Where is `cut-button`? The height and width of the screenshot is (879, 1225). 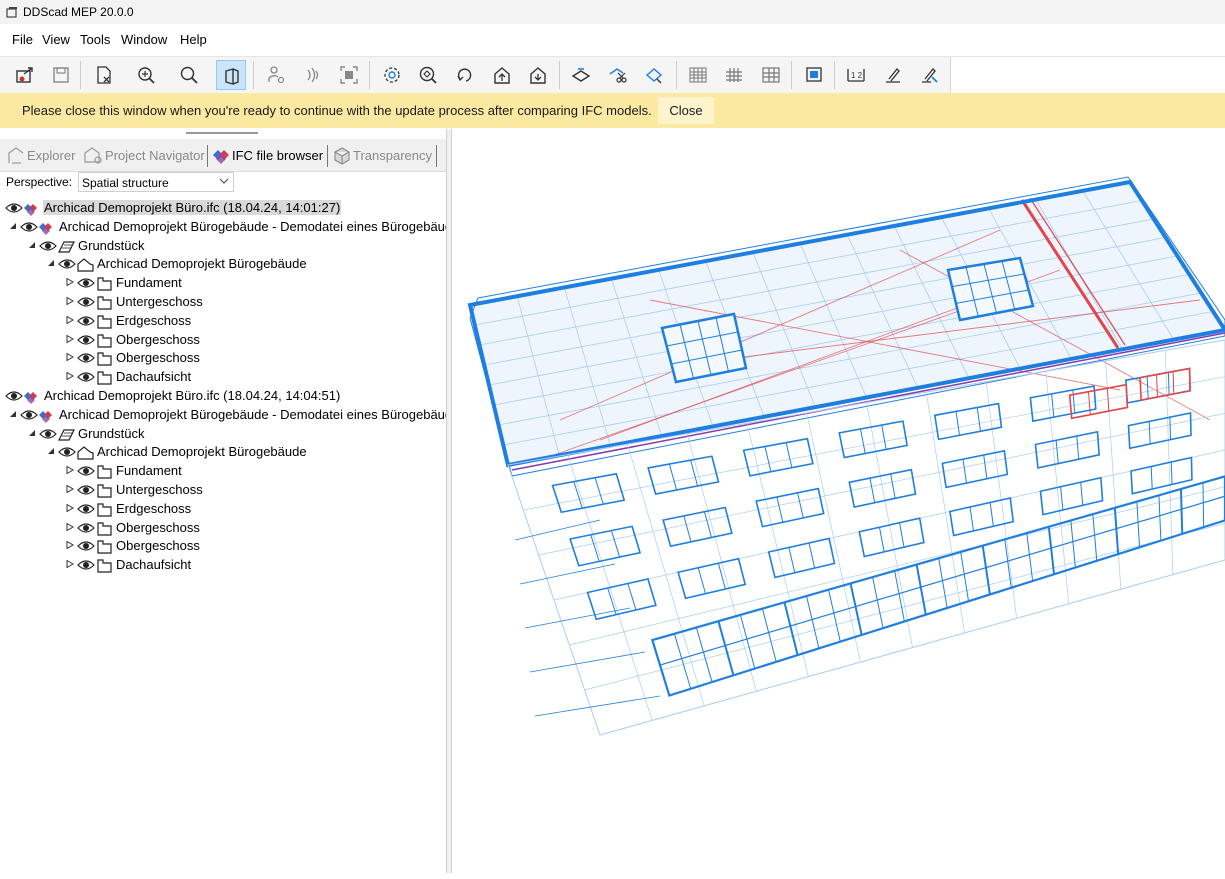 cut-button is located at coordinates (618, 75).